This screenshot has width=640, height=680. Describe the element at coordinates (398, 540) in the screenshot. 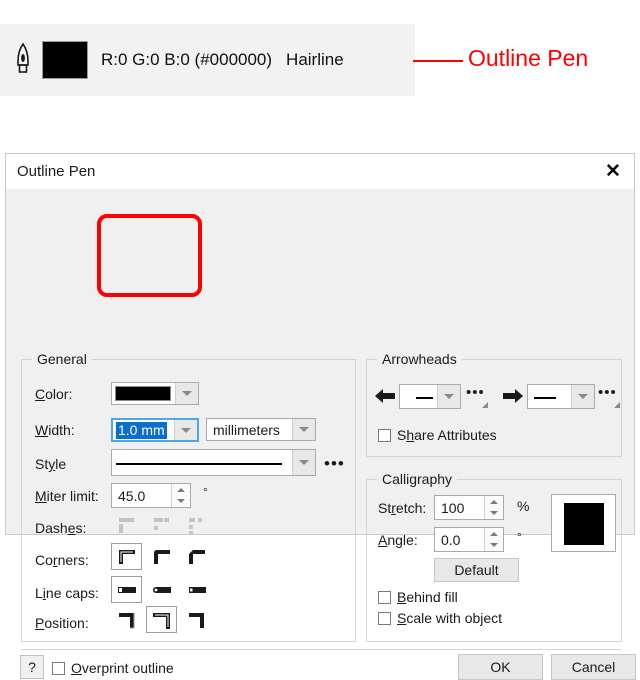

I see `angle-label: Angle:` at that location.